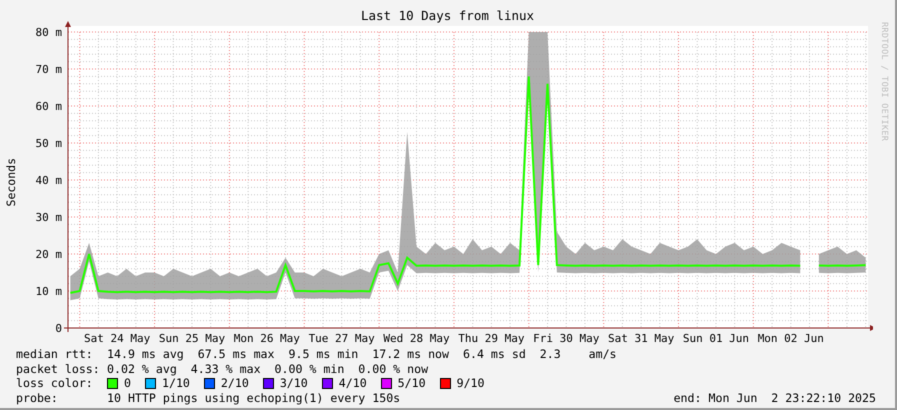 This screenshot has width=897, height=410. Describe the element at coordinates (55, 354) in the screenshot. I see `legend-label: median rtt:` at that location.